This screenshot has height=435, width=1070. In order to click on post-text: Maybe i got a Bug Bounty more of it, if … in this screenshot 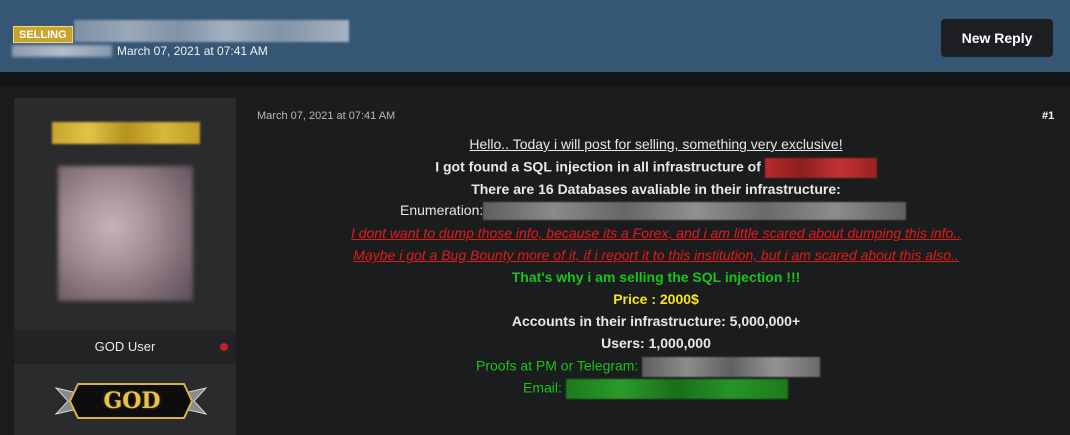, I will do `click(656, 255)`.